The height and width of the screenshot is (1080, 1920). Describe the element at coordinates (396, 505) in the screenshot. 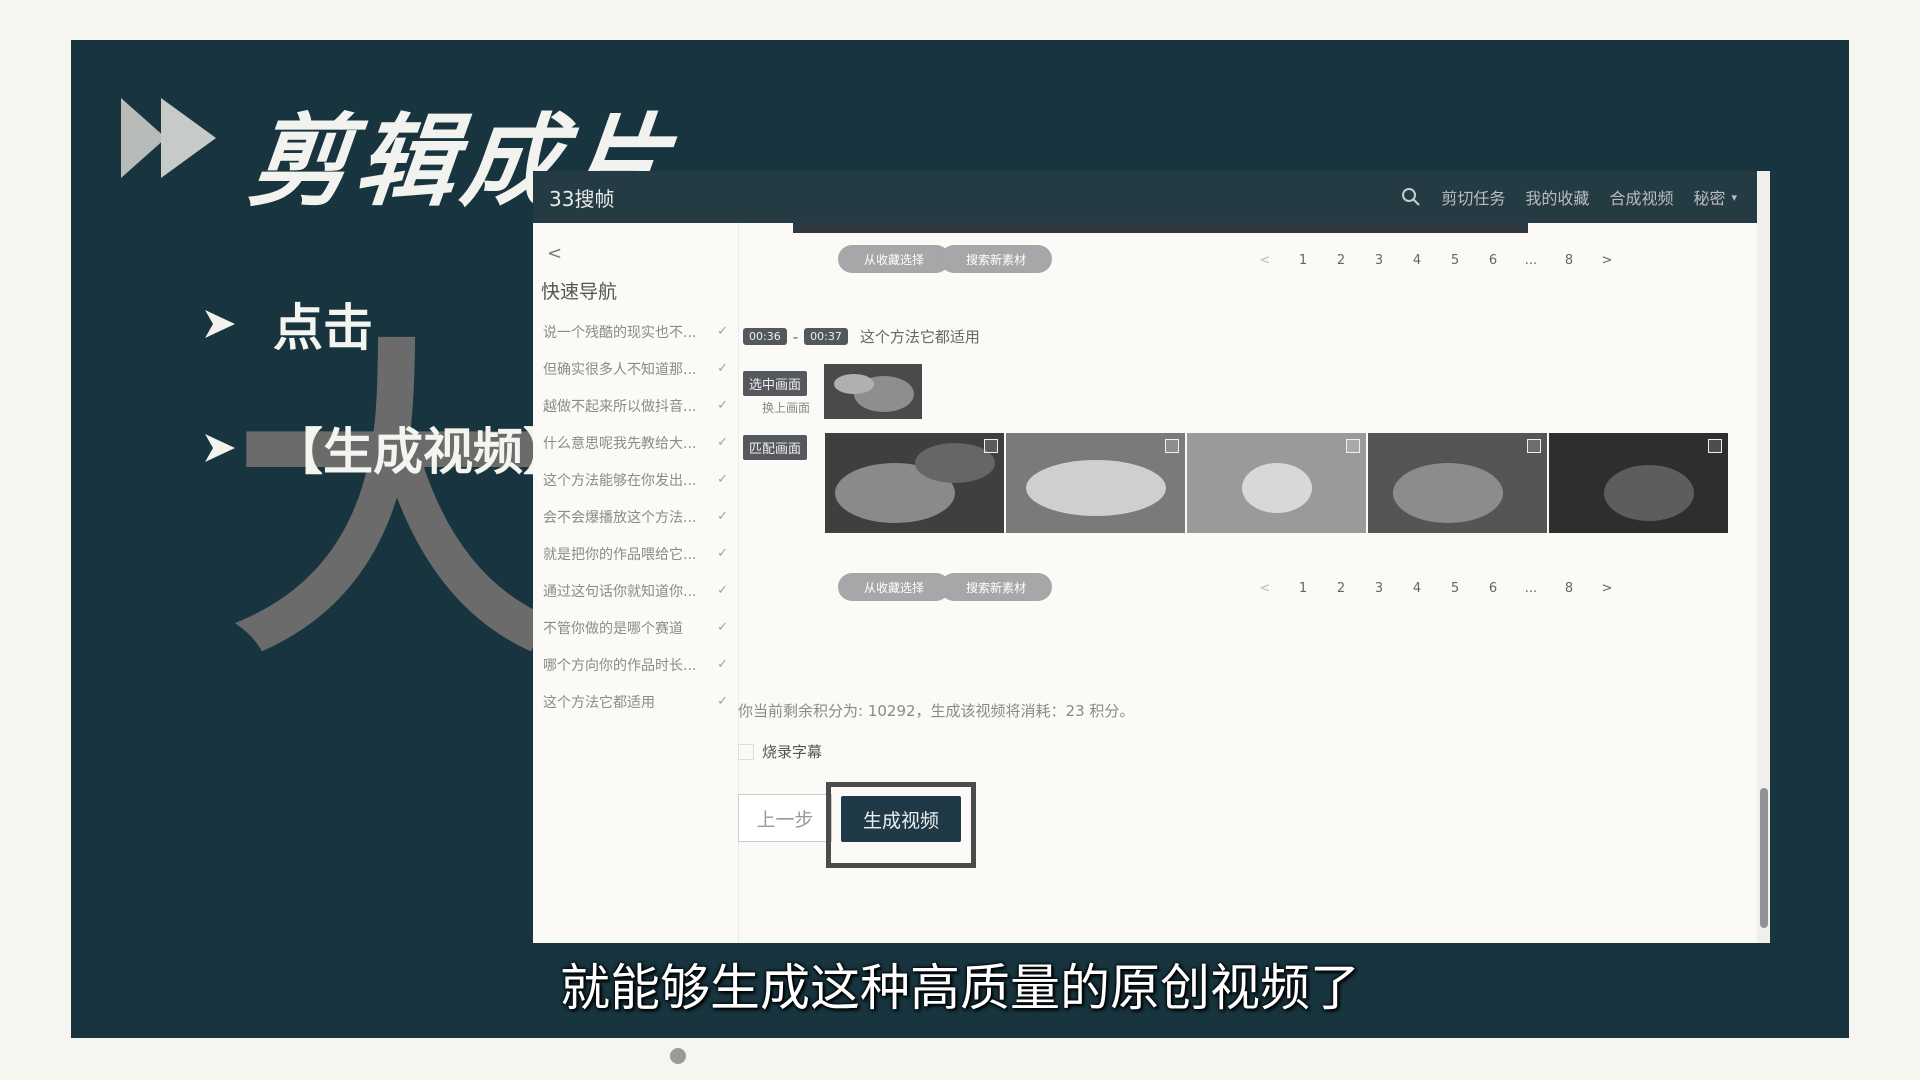

I see `background-big-character: 大` at that location.